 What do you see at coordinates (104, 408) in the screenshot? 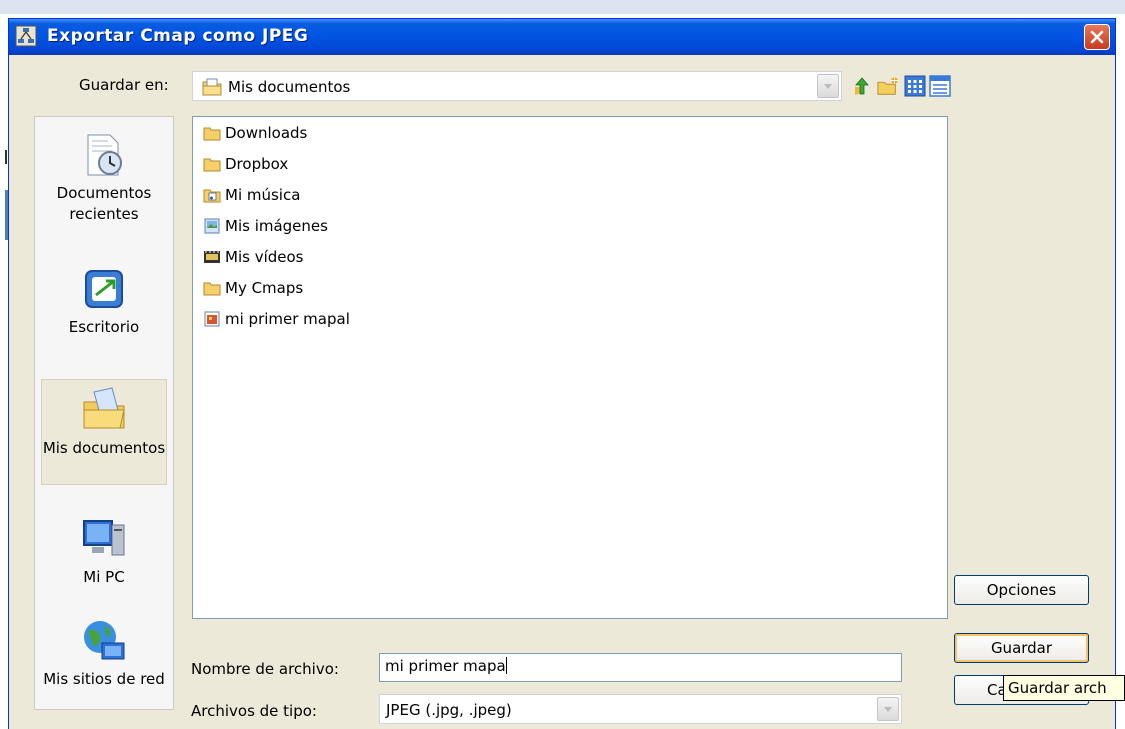
I see `my-documents-icon` at bounding box center [104, 408].